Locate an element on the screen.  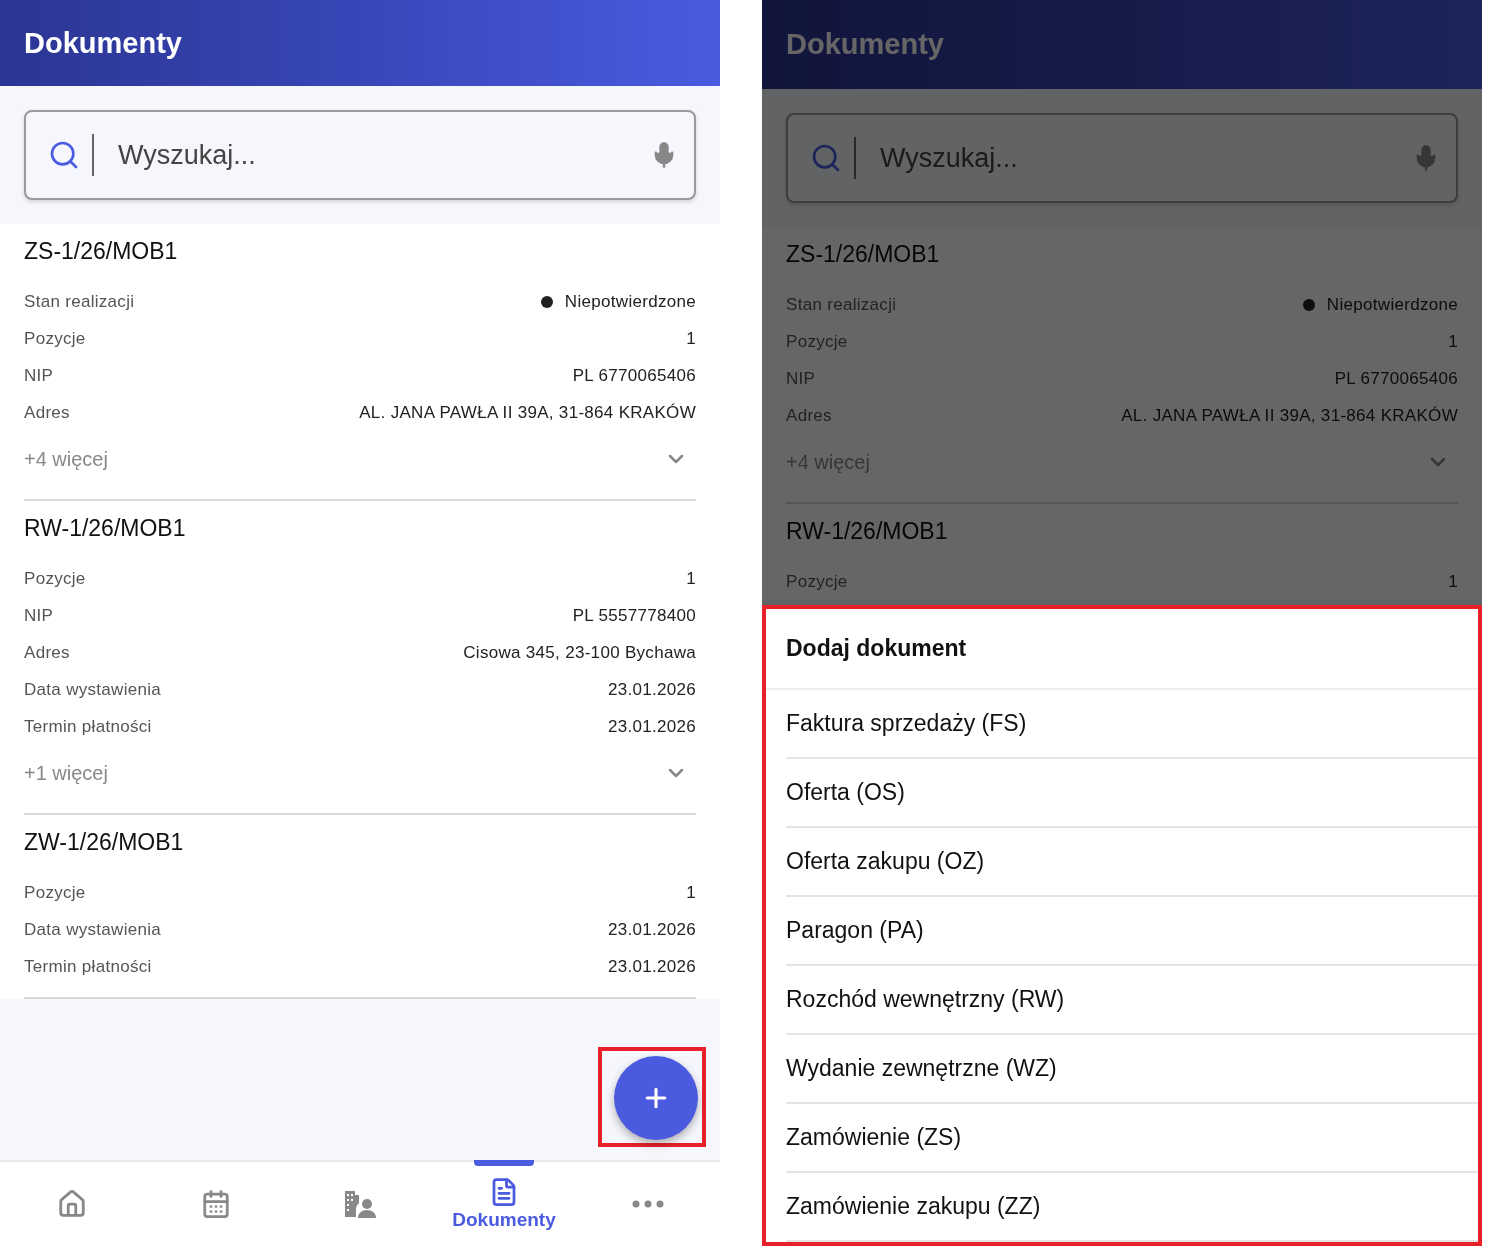
menu-item: Paragon (PA) is located at coordinates (1132, 931).